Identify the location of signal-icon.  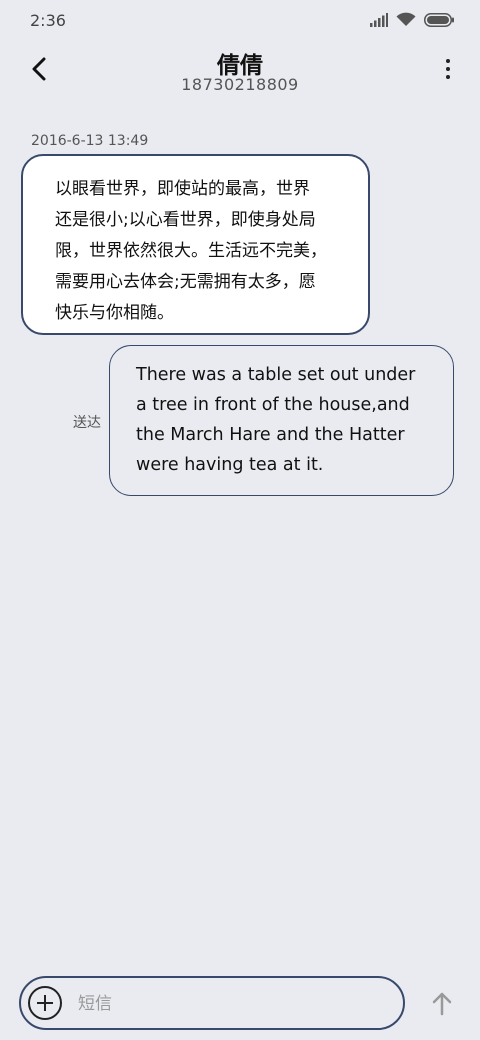
(379, 19).